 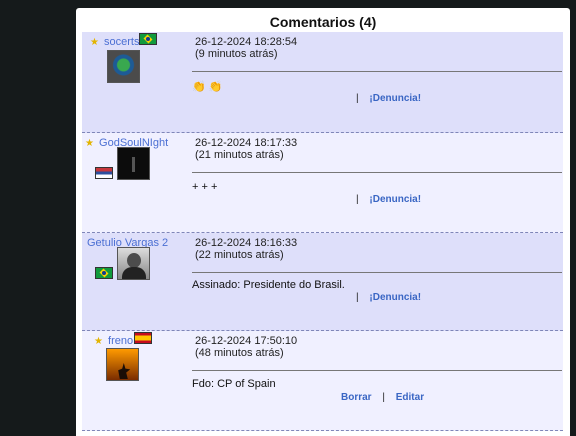 I want to click on comment-actions: Borrar | Editar, so click(x=382, y=397).